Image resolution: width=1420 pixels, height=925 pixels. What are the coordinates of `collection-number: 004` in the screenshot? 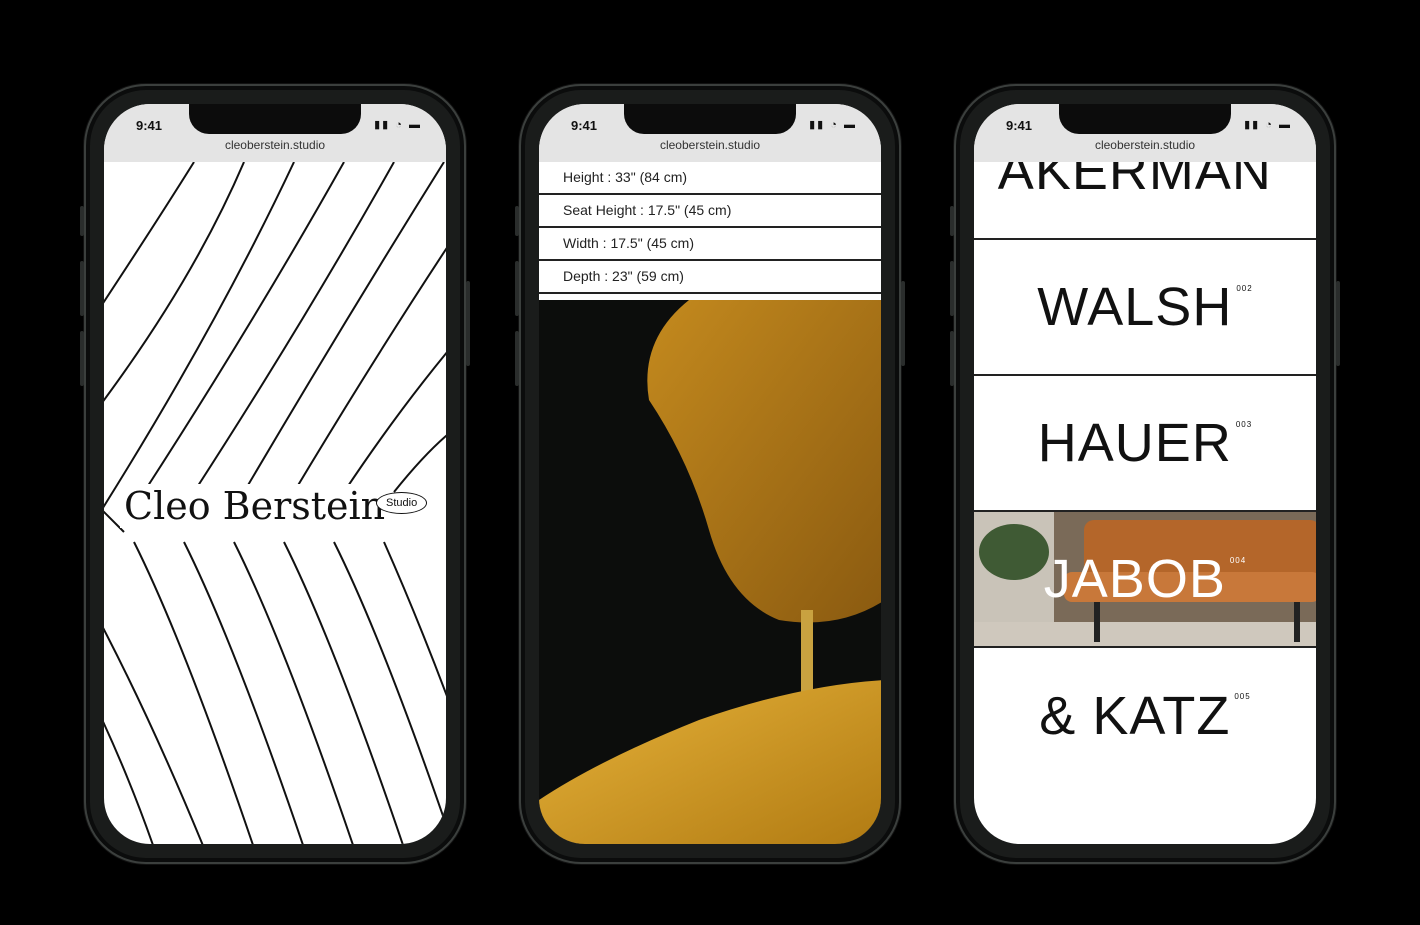 It's located at (1238, 560).